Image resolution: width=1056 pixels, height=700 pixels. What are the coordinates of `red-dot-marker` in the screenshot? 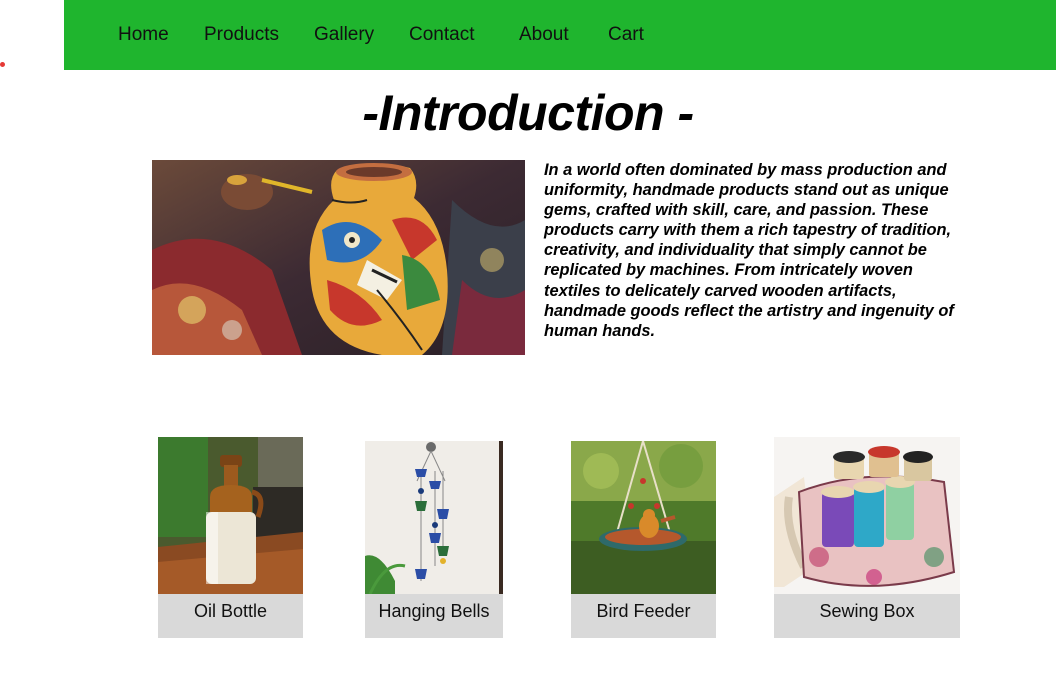 It's located at (2, 64).